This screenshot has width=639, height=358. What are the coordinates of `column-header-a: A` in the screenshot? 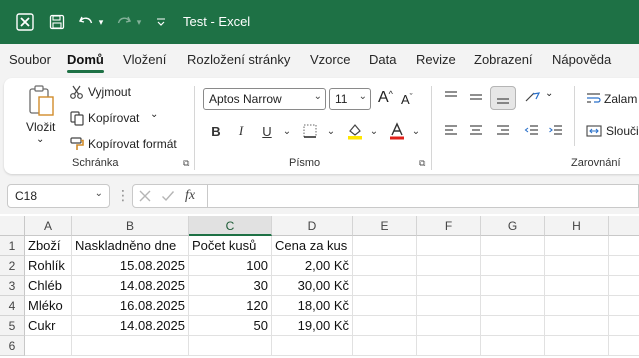 It's located at (48, 226).